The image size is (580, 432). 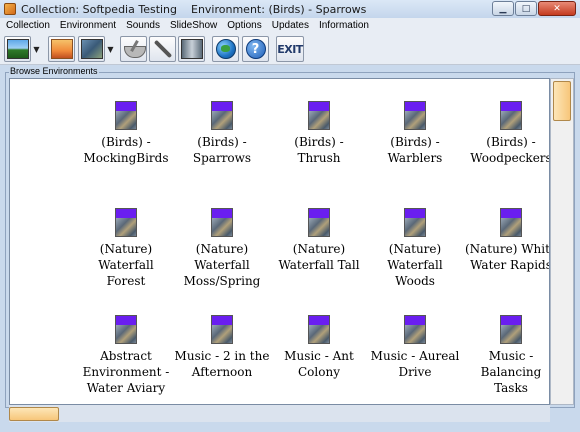 I want to click on menu-options: Options, so click(x=244, y=25).